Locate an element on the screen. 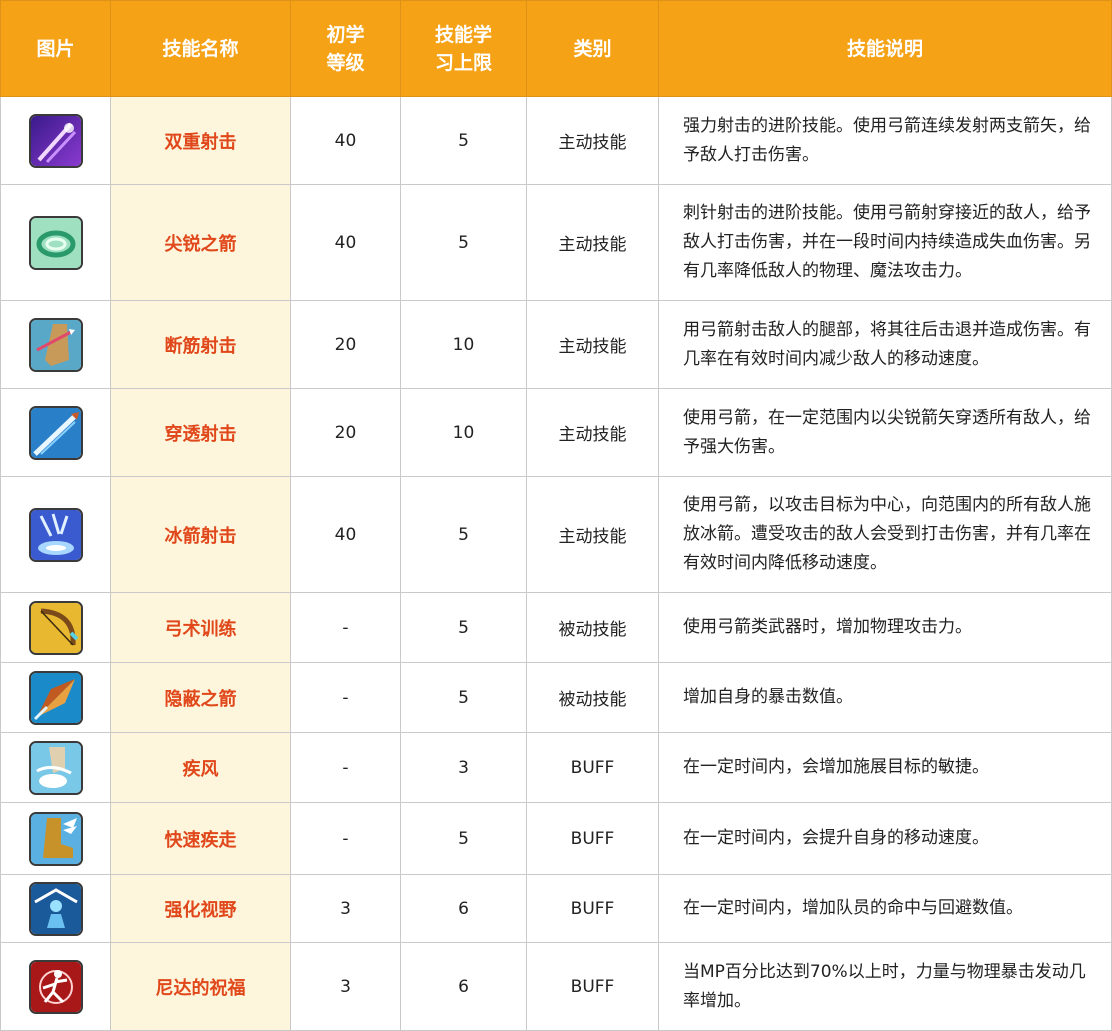 Image resolution: width=1112 pixels, height=1031 pixels. header-category: 类别 is located at coordinates (592, 48).